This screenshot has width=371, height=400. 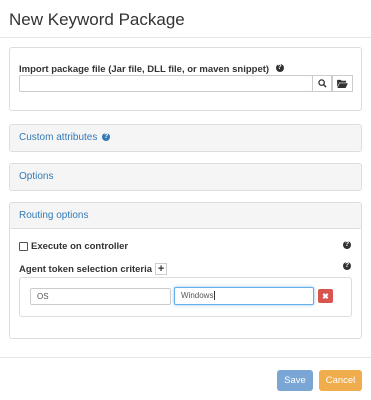 I want to click on criteria-list: OS Windows ✖, so click(x=185, y=297).